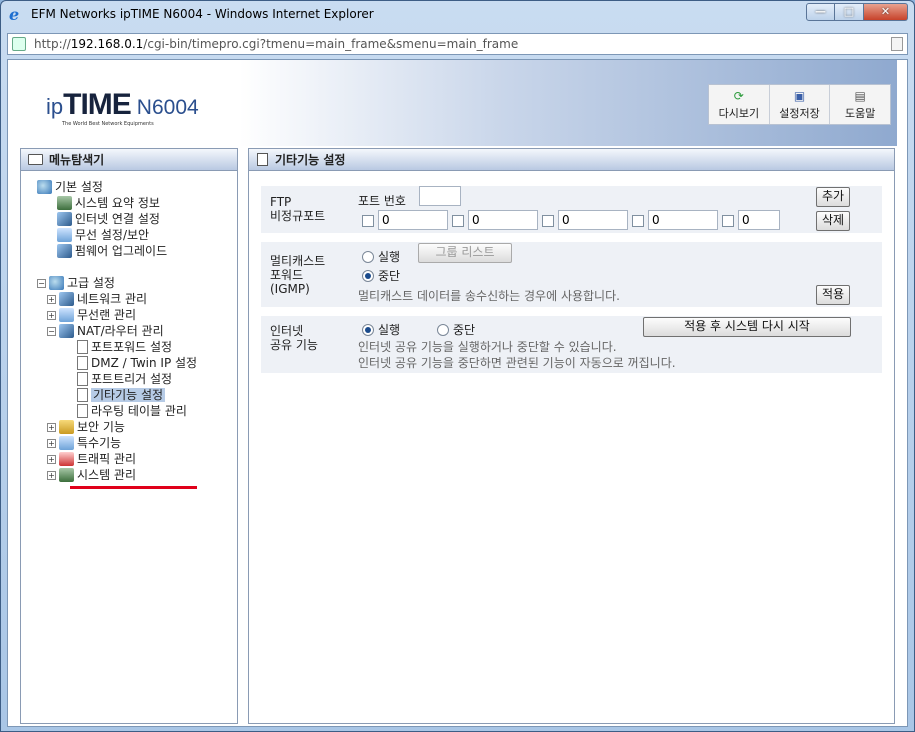 Image resolution: width=915 pixels, height=732 pixels. Describe the element at coordinates (44, 187) in the screenshot. I see `globe-icon` at that location.